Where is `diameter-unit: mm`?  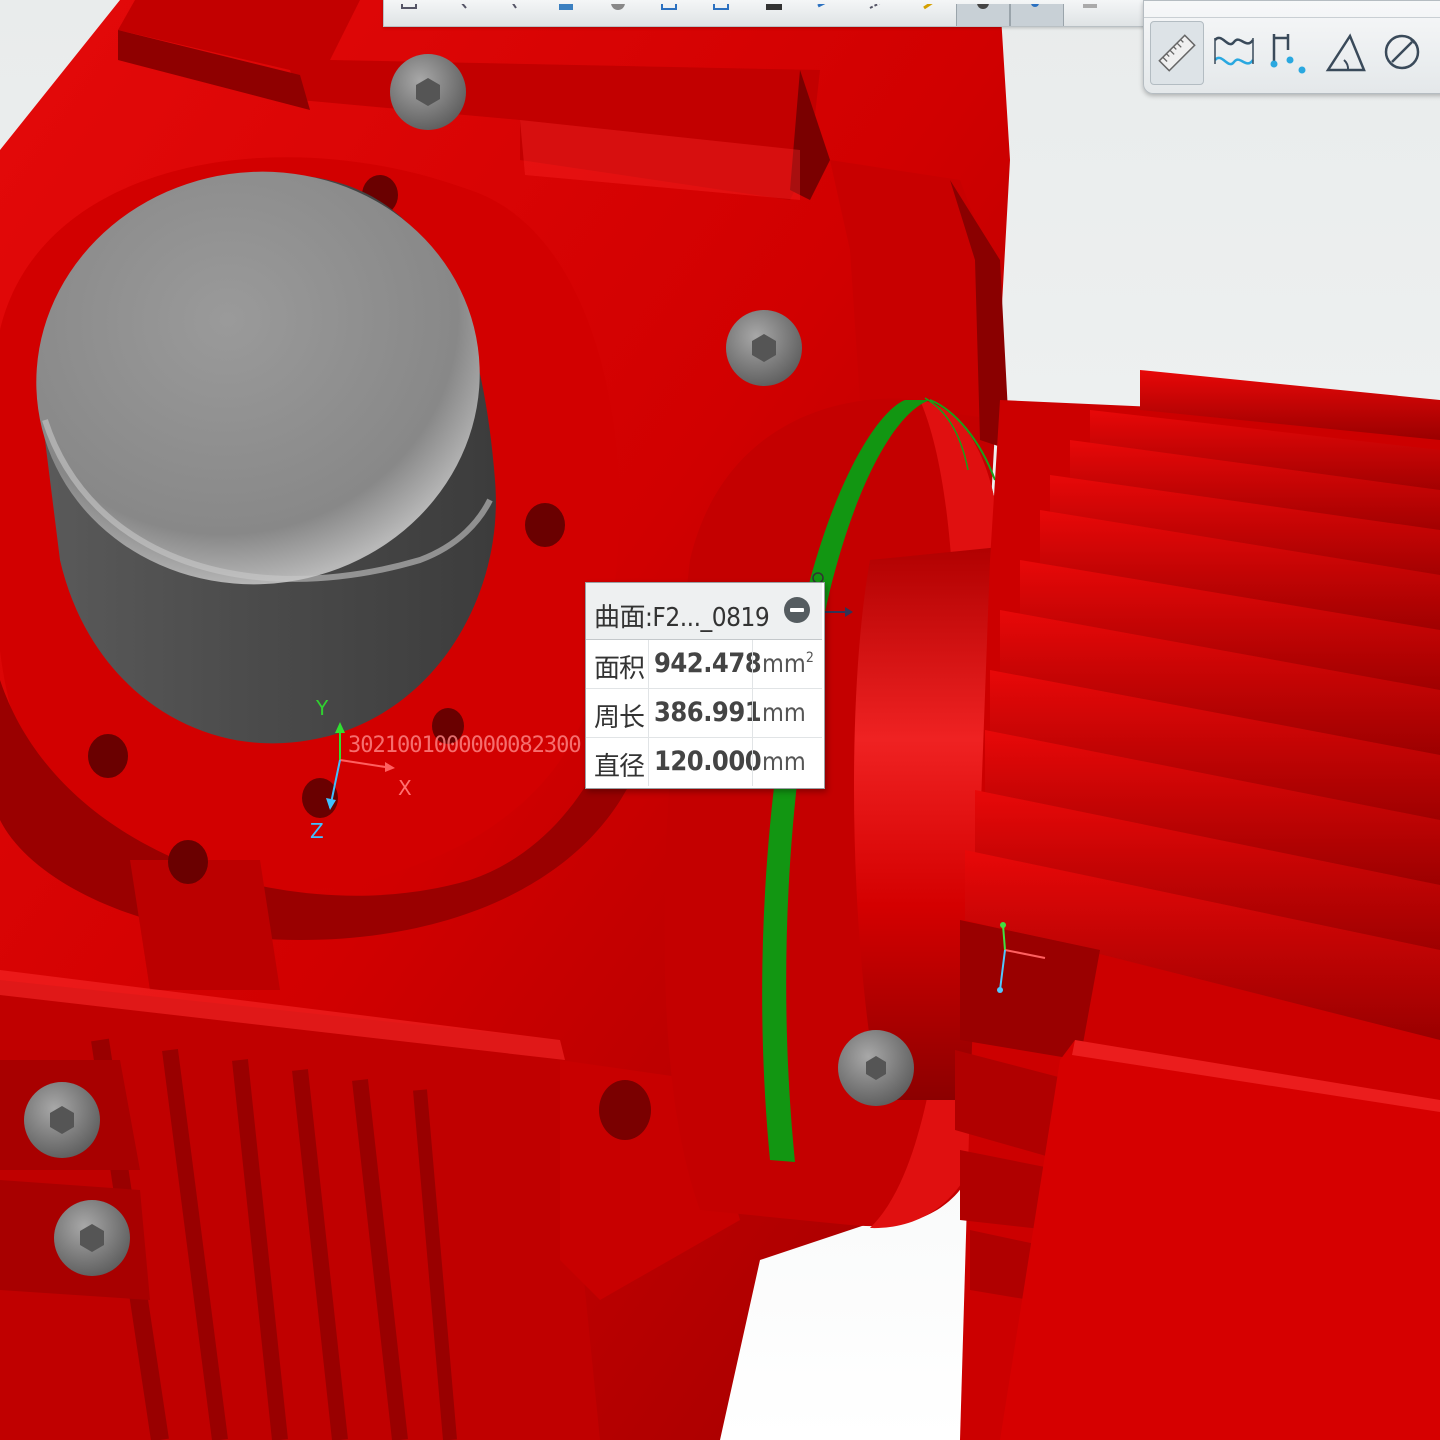 diameter-unit: mm is located at coordinates (784, 761).